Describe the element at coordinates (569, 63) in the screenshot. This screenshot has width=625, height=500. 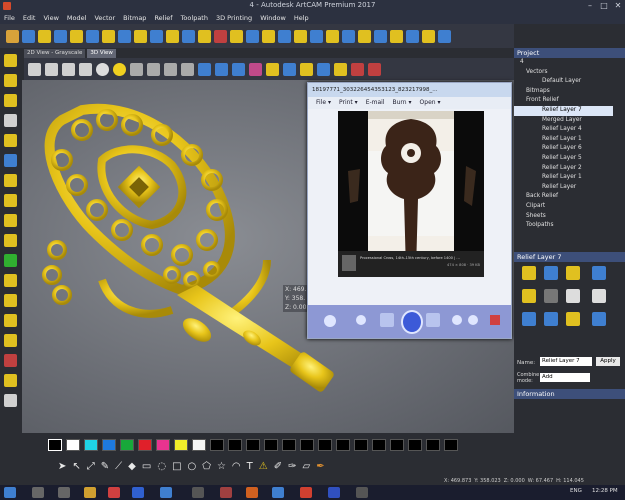
I see `tree-root: 4` at that location.